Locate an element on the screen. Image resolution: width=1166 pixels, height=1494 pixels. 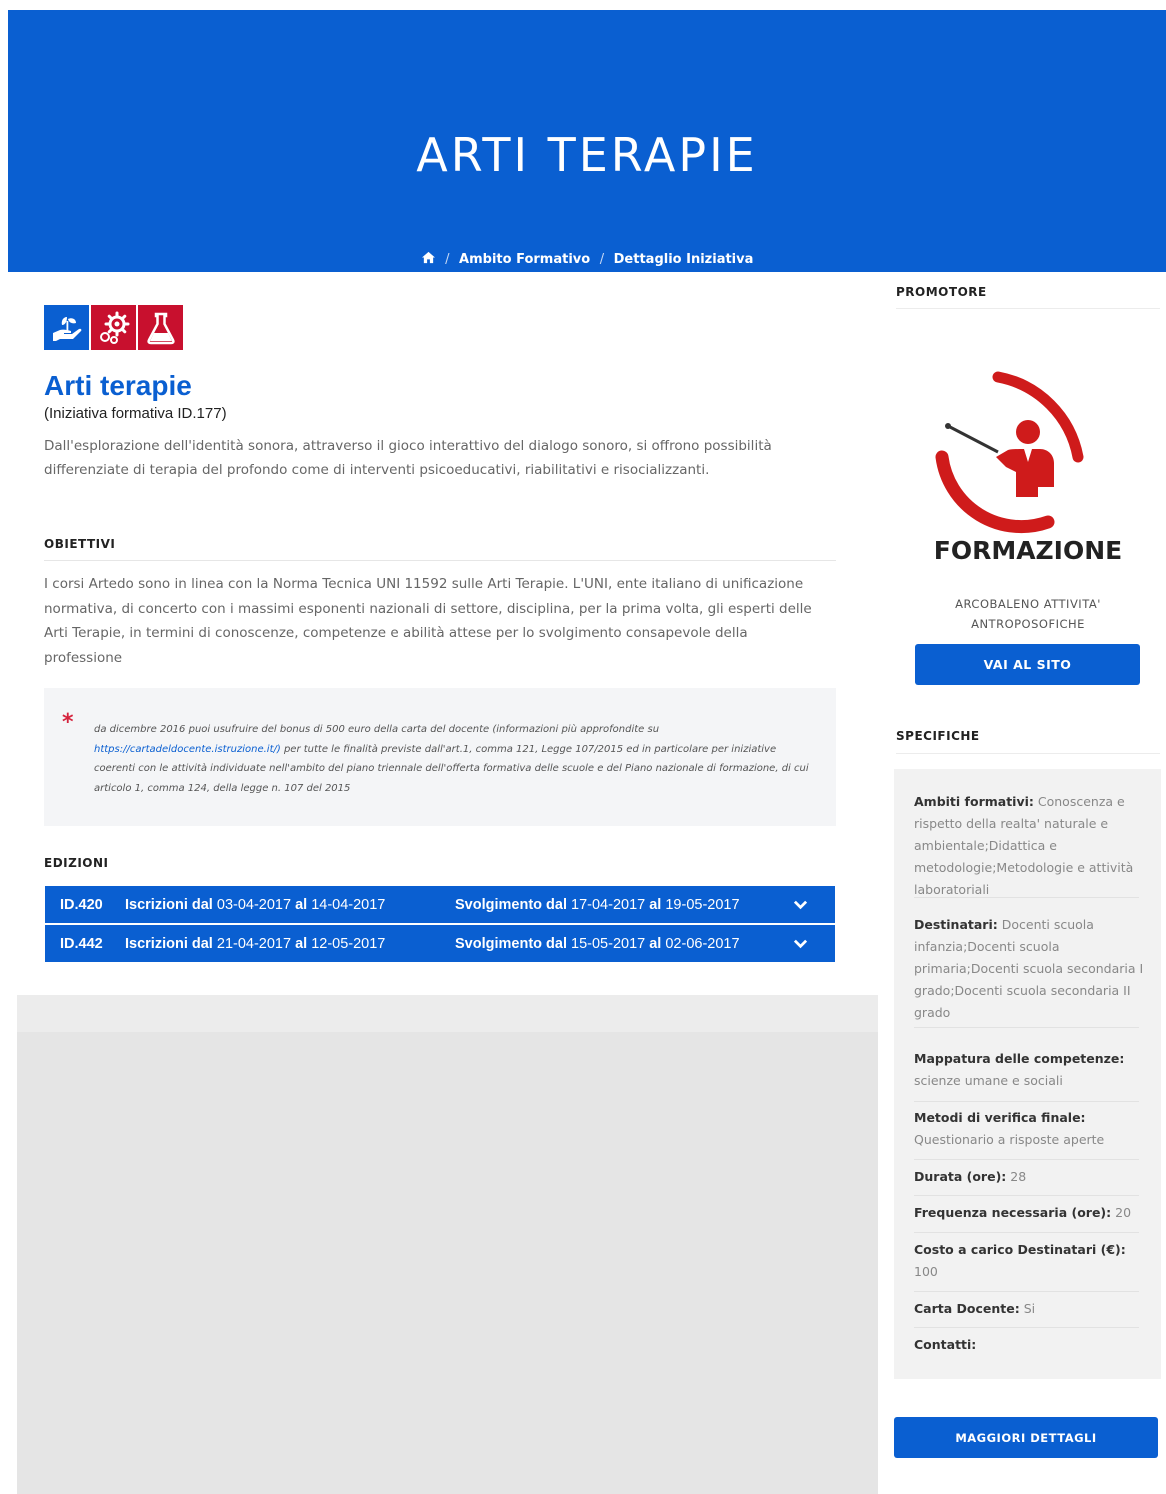
spec-value: Si is located at coordinates (1029, 1308).